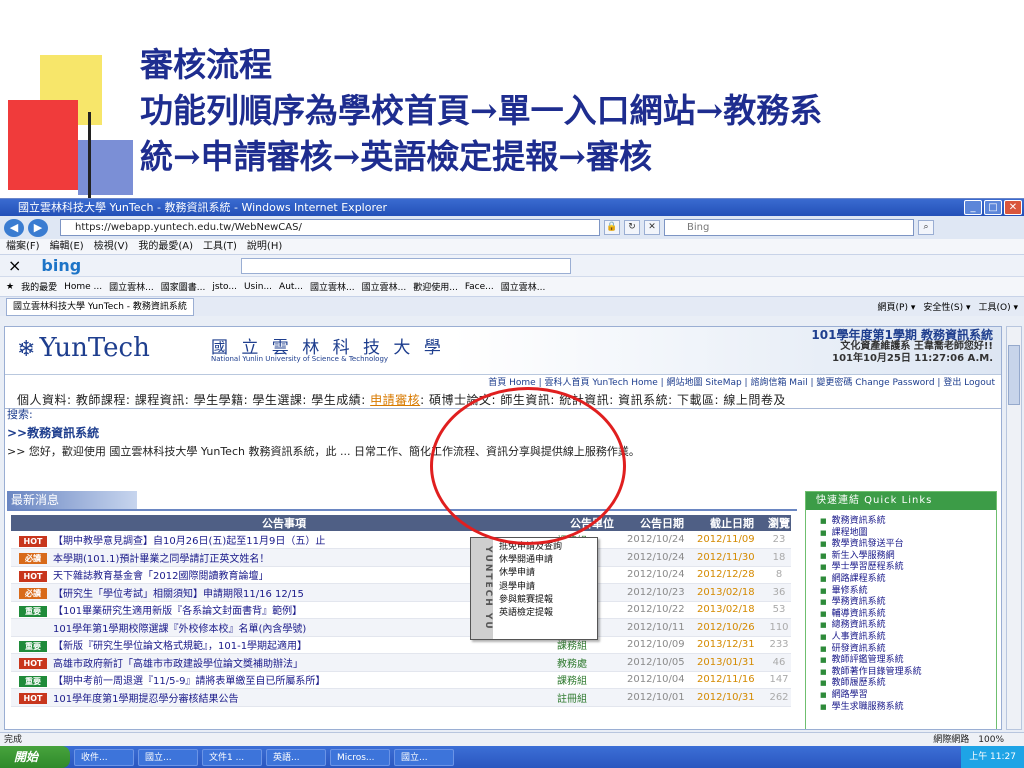  I want to click on back-icon: ◀, so click(14, 227).